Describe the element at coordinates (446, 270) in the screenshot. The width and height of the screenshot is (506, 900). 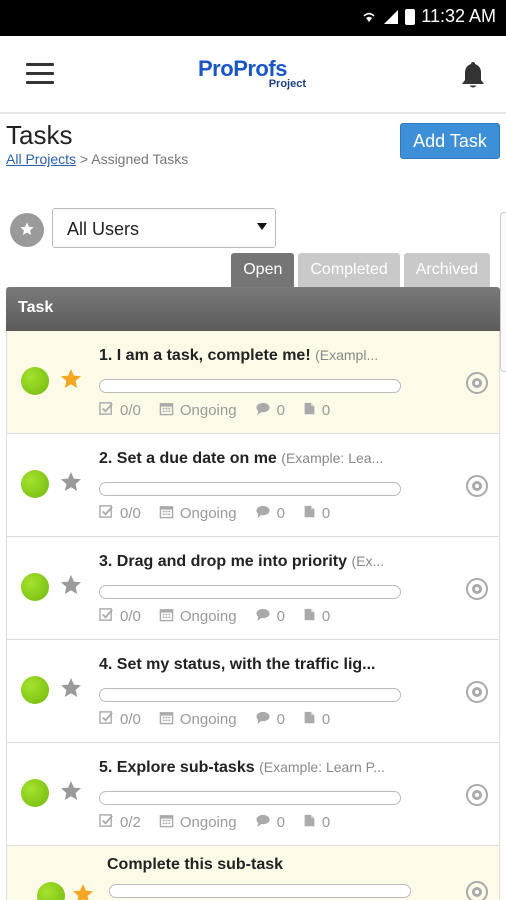
I see `tab-archived: Archived` at that location.